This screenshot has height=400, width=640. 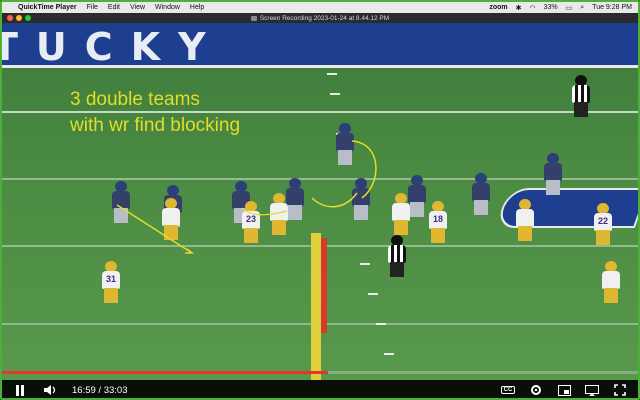 What do you see at coordinates (47, 7) in the screenshot?
I see `app-menu-quicktime: QuickTime Player` at bounding box center [47, 7].